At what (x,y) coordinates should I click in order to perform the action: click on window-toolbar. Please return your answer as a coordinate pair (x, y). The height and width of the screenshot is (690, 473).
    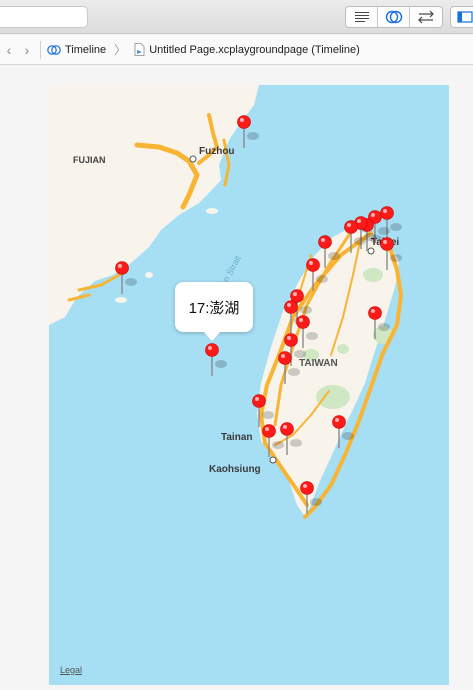
    Looking at the image, I should click on (236, 17).